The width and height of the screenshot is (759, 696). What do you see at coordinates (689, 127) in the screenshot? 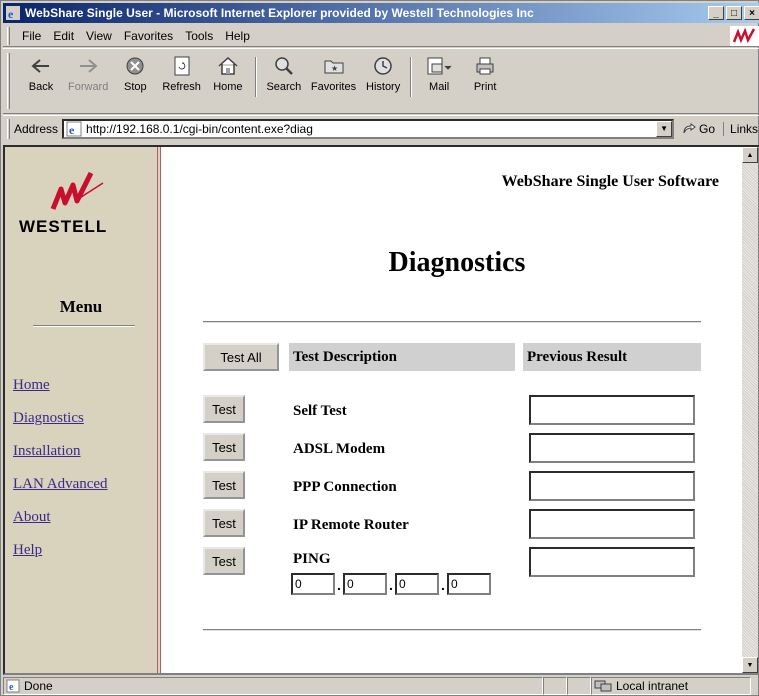
I see `go-arrow-icon` at bounding box center [689, 127].